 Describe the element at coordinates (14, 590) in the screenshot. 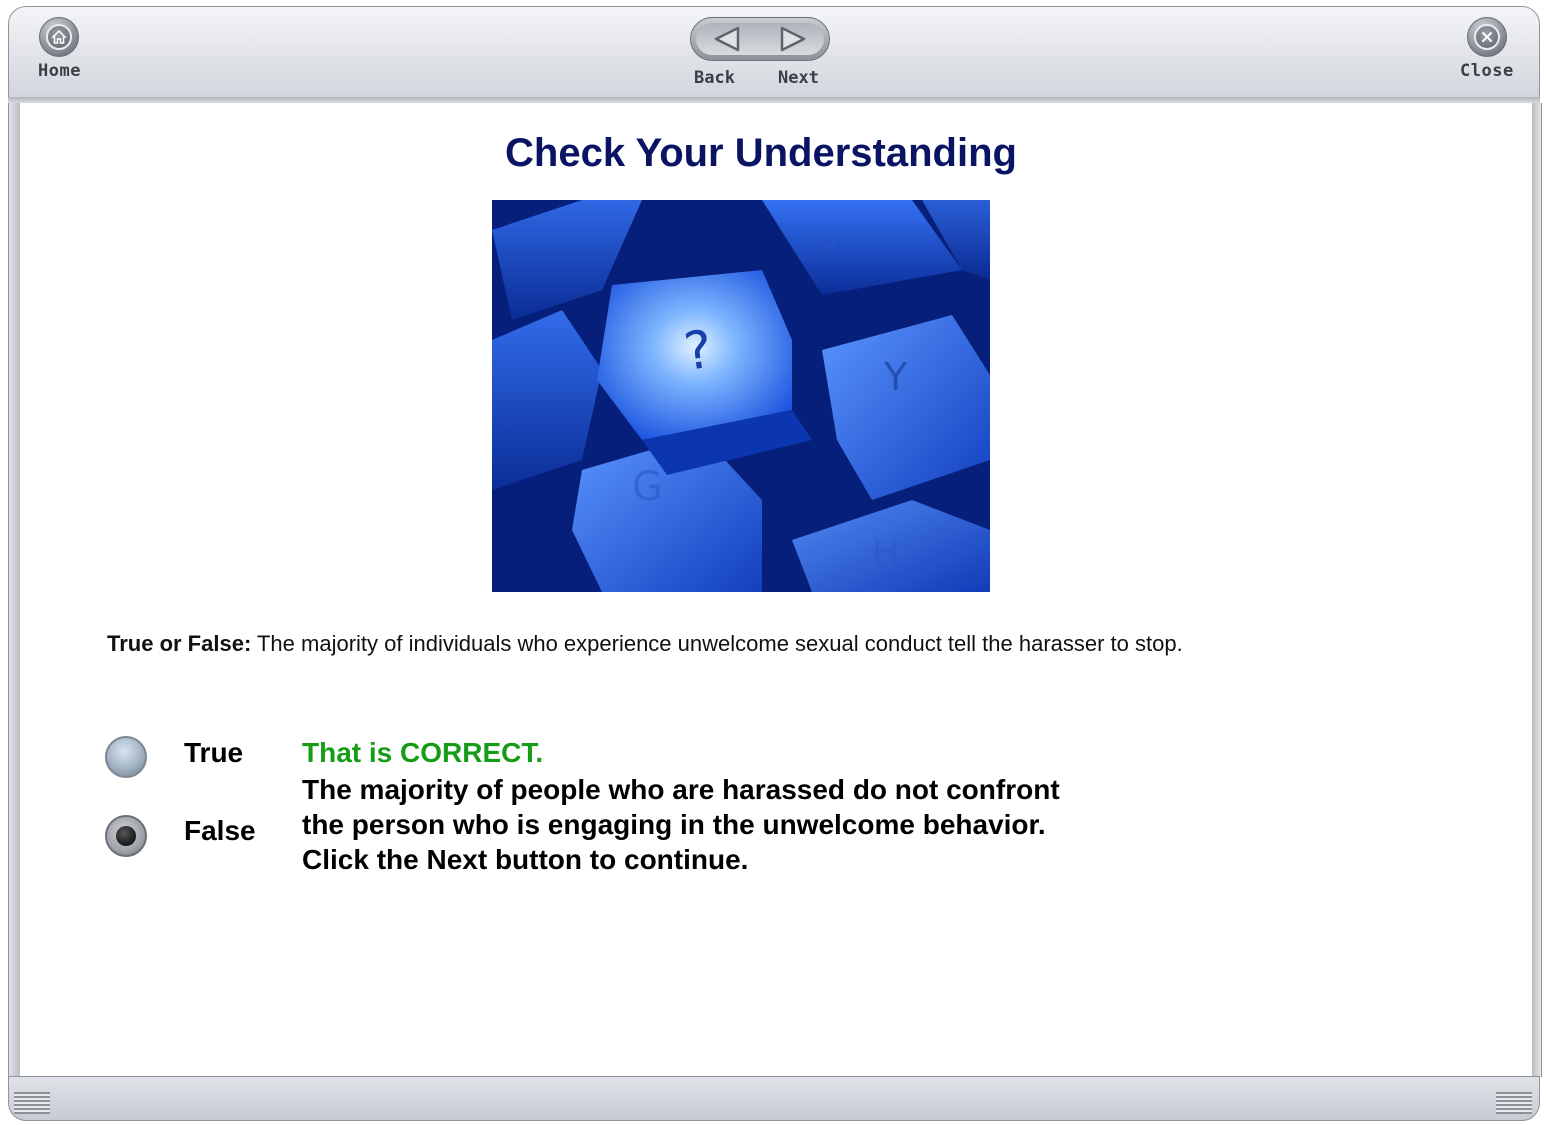

I see `left-border` at that location.